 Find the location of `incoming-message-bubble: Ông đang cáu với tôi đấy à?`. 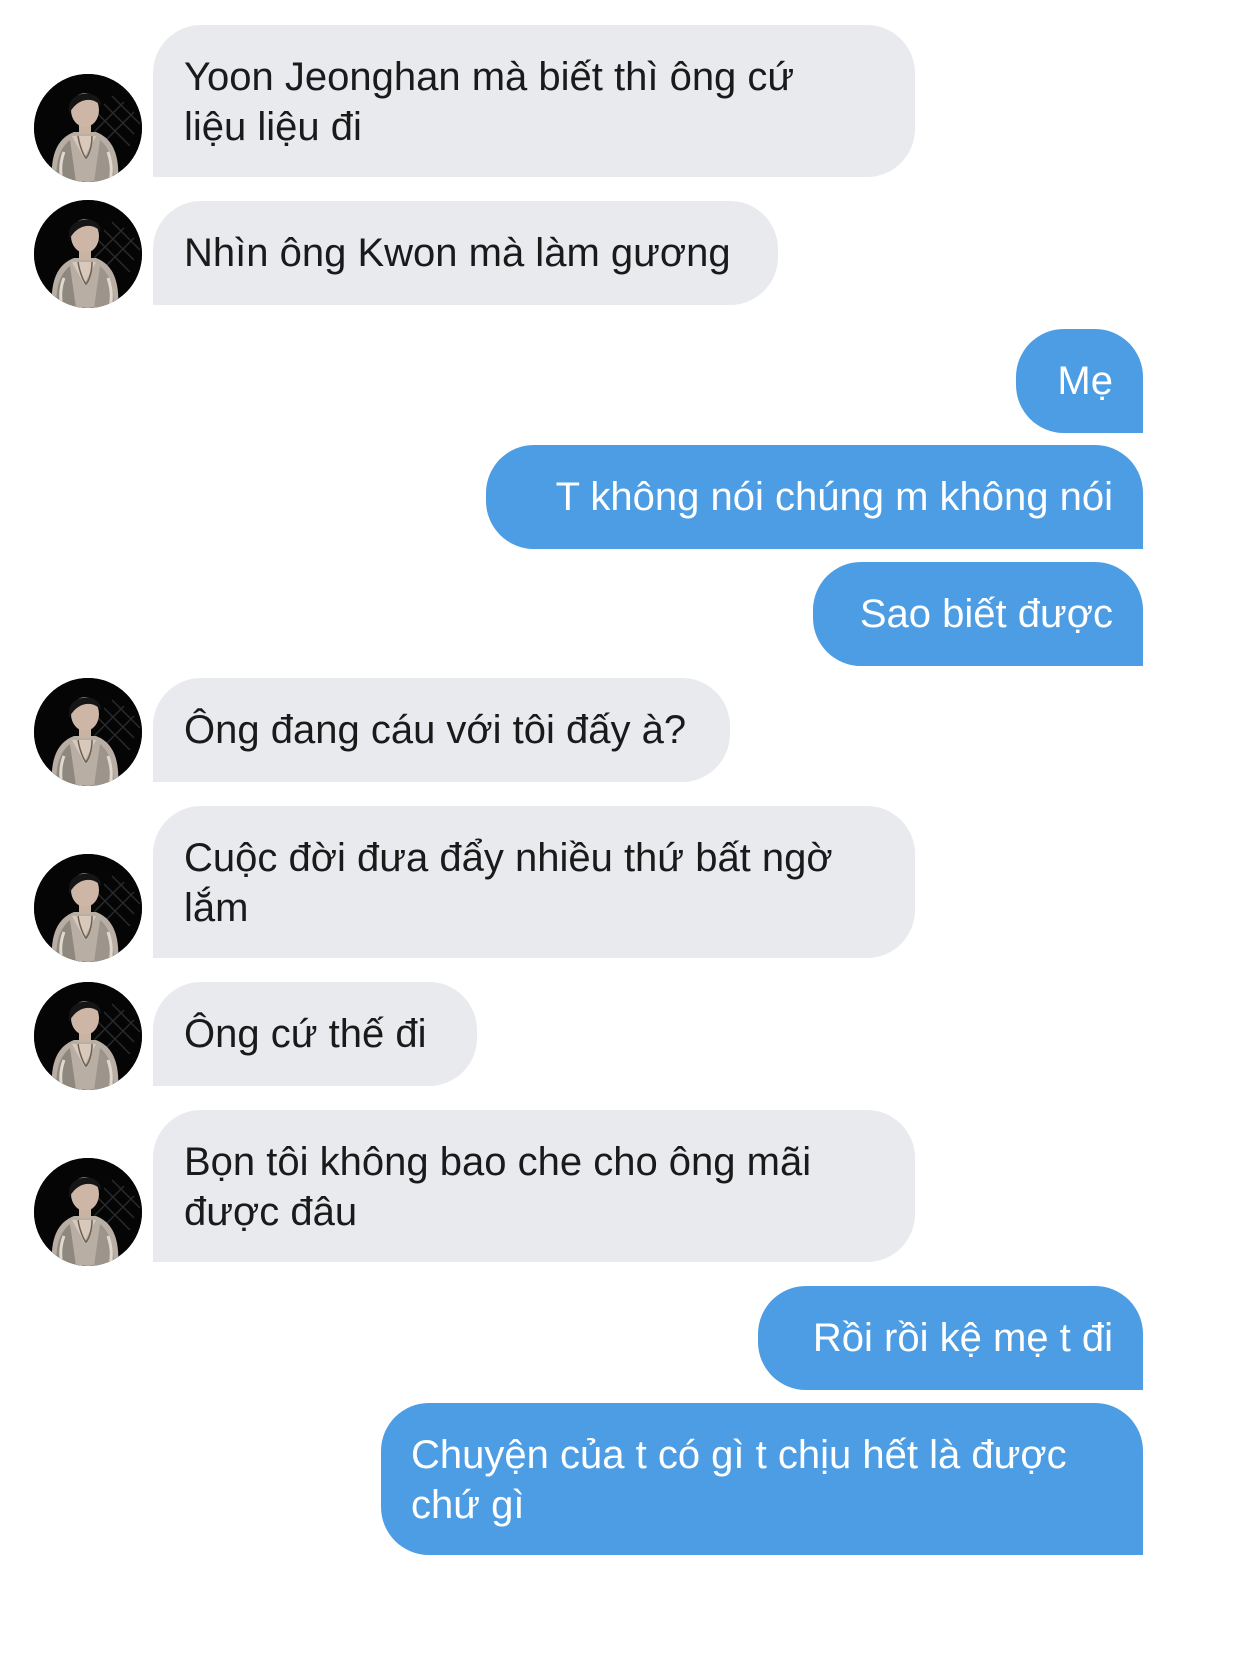

incoming-message-bubble: Ông đang cáu với tôi đấy à? is located at coordinates (441, 730).